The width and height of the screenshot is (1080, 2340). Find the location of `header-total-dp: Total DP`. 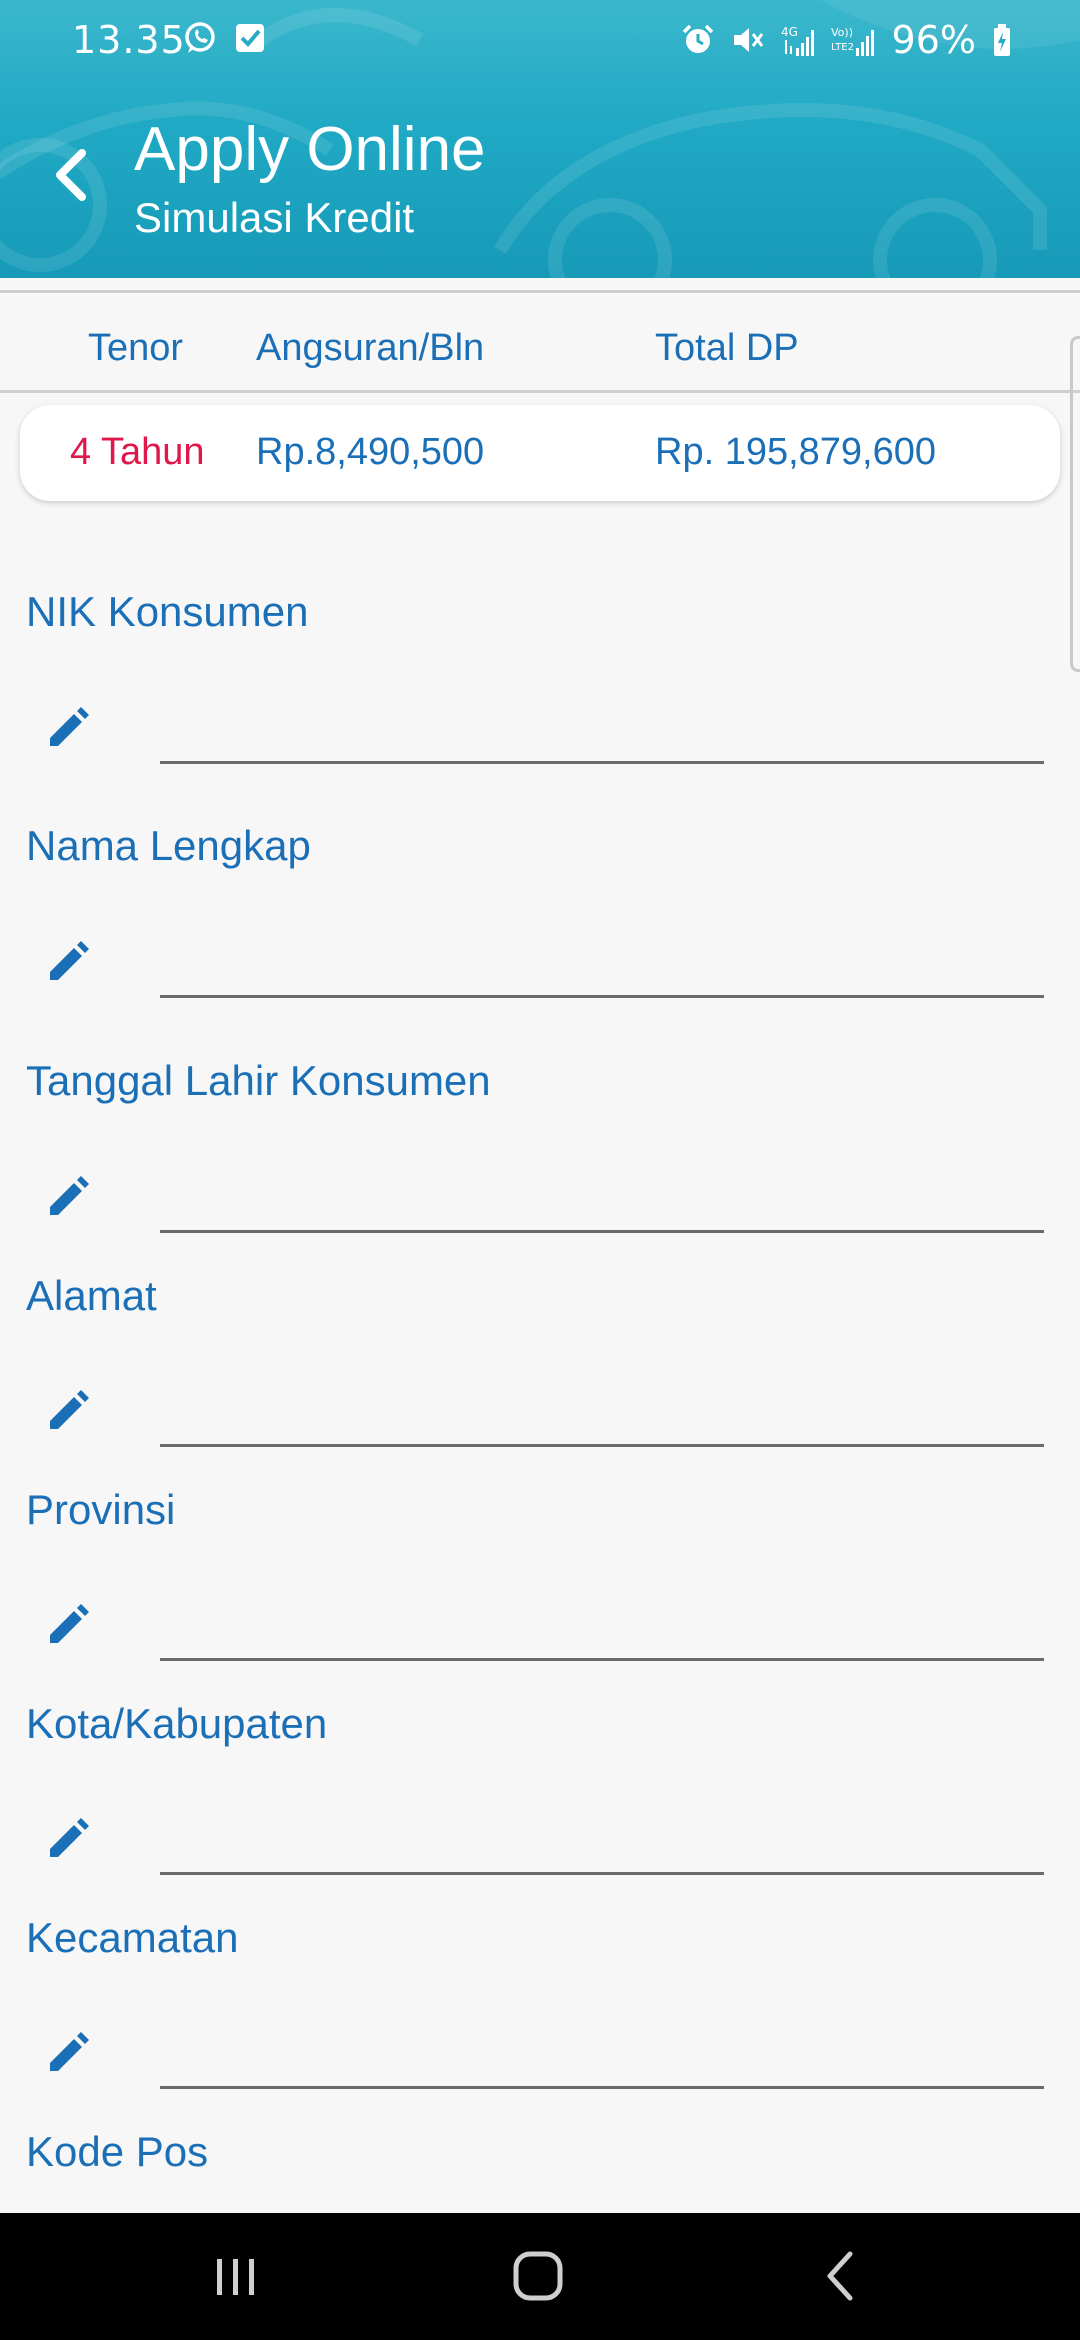

header-total-dp: Total DP is located at coordinates (727, 348).